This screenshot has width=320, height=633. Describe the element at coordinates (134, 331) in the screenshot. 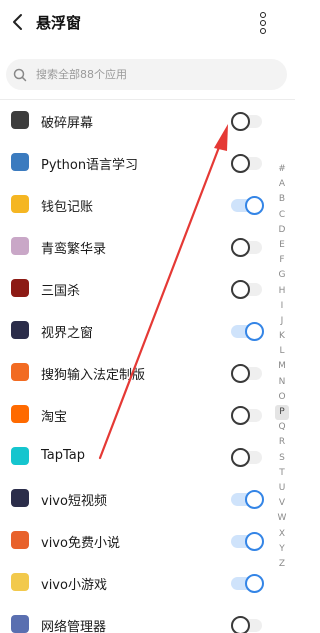

I see `list-item: 视界之窗` at that location.